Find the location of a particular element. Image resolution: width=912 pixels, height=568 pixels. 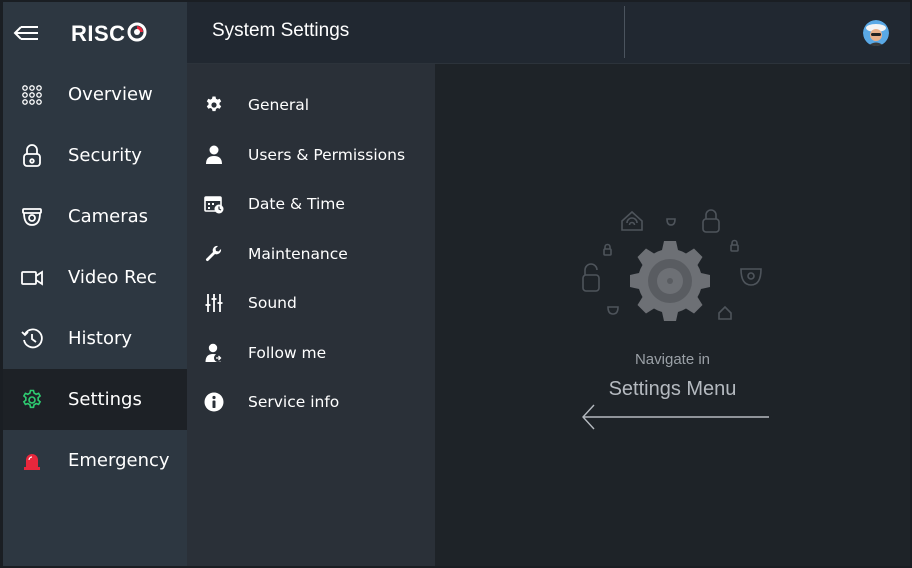

submenu-item-follow-me: Follow me is located at coordinates (311, 352).